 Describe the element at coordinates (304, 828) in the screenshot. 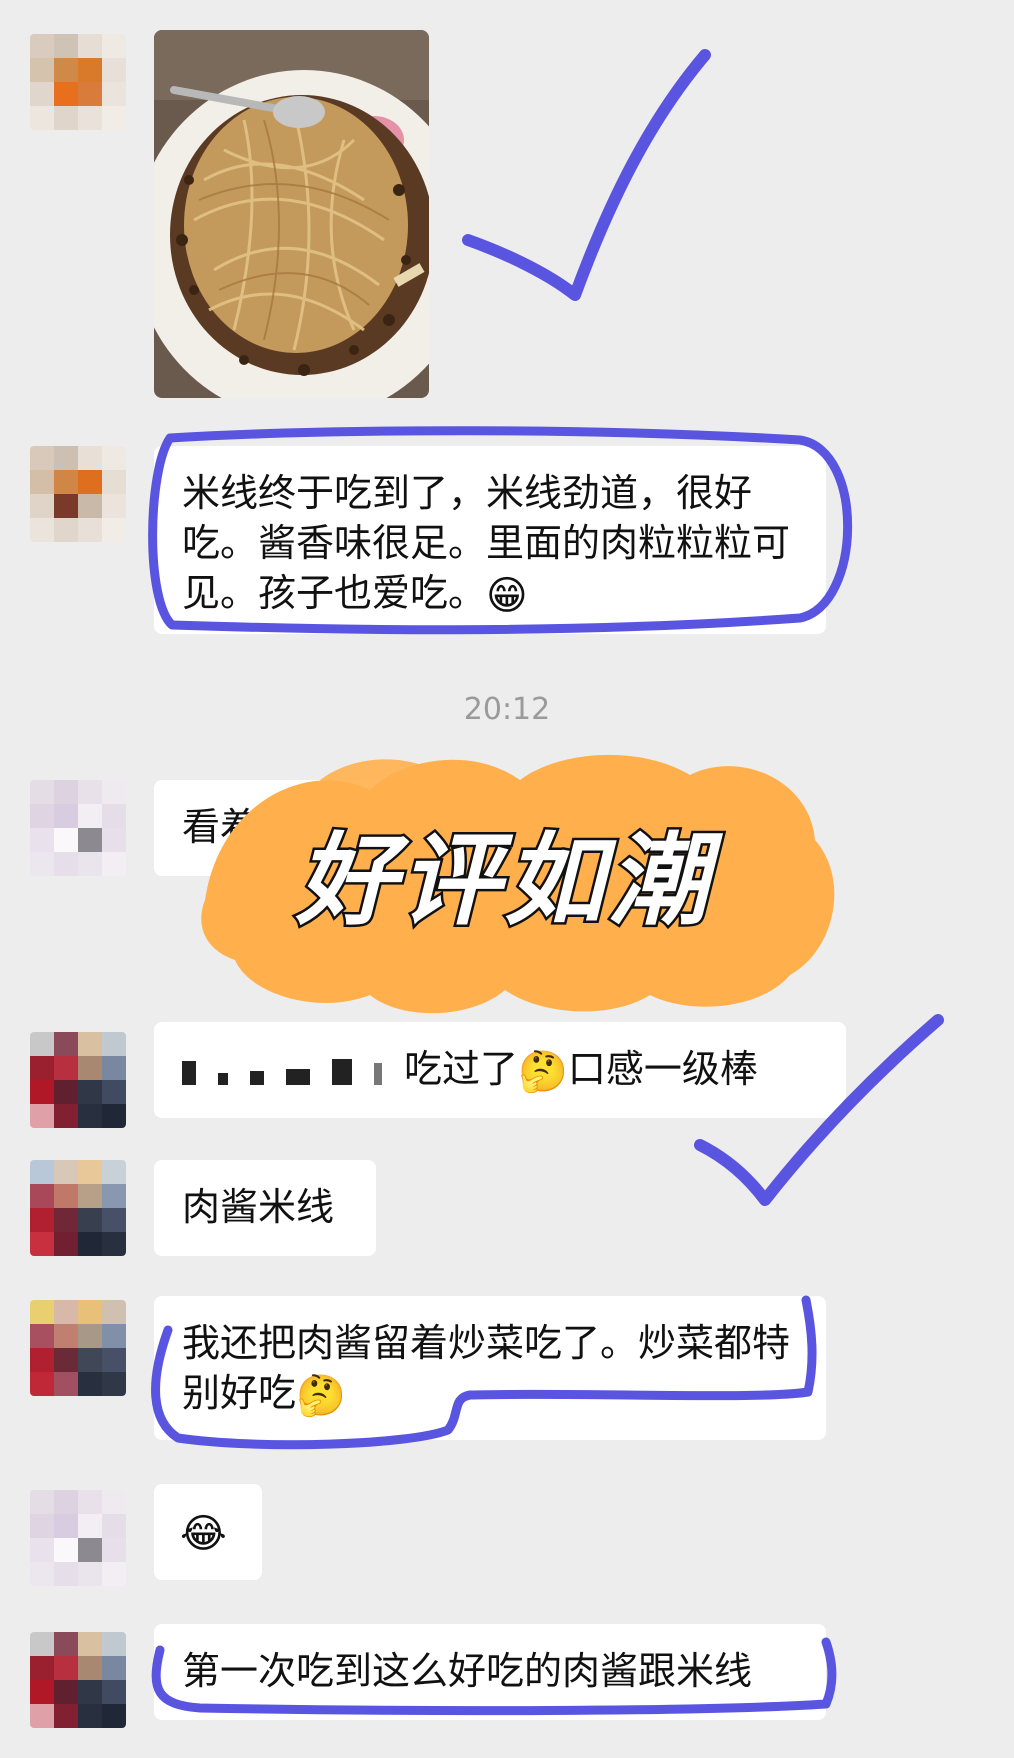

I see `message-bubble: 看着` at that location.